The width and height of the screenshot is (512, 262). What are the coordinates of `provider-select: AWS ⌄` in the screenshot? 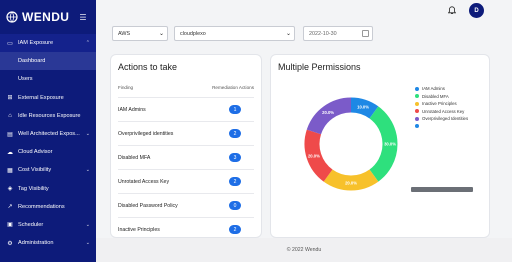 It's located at (140, 33).